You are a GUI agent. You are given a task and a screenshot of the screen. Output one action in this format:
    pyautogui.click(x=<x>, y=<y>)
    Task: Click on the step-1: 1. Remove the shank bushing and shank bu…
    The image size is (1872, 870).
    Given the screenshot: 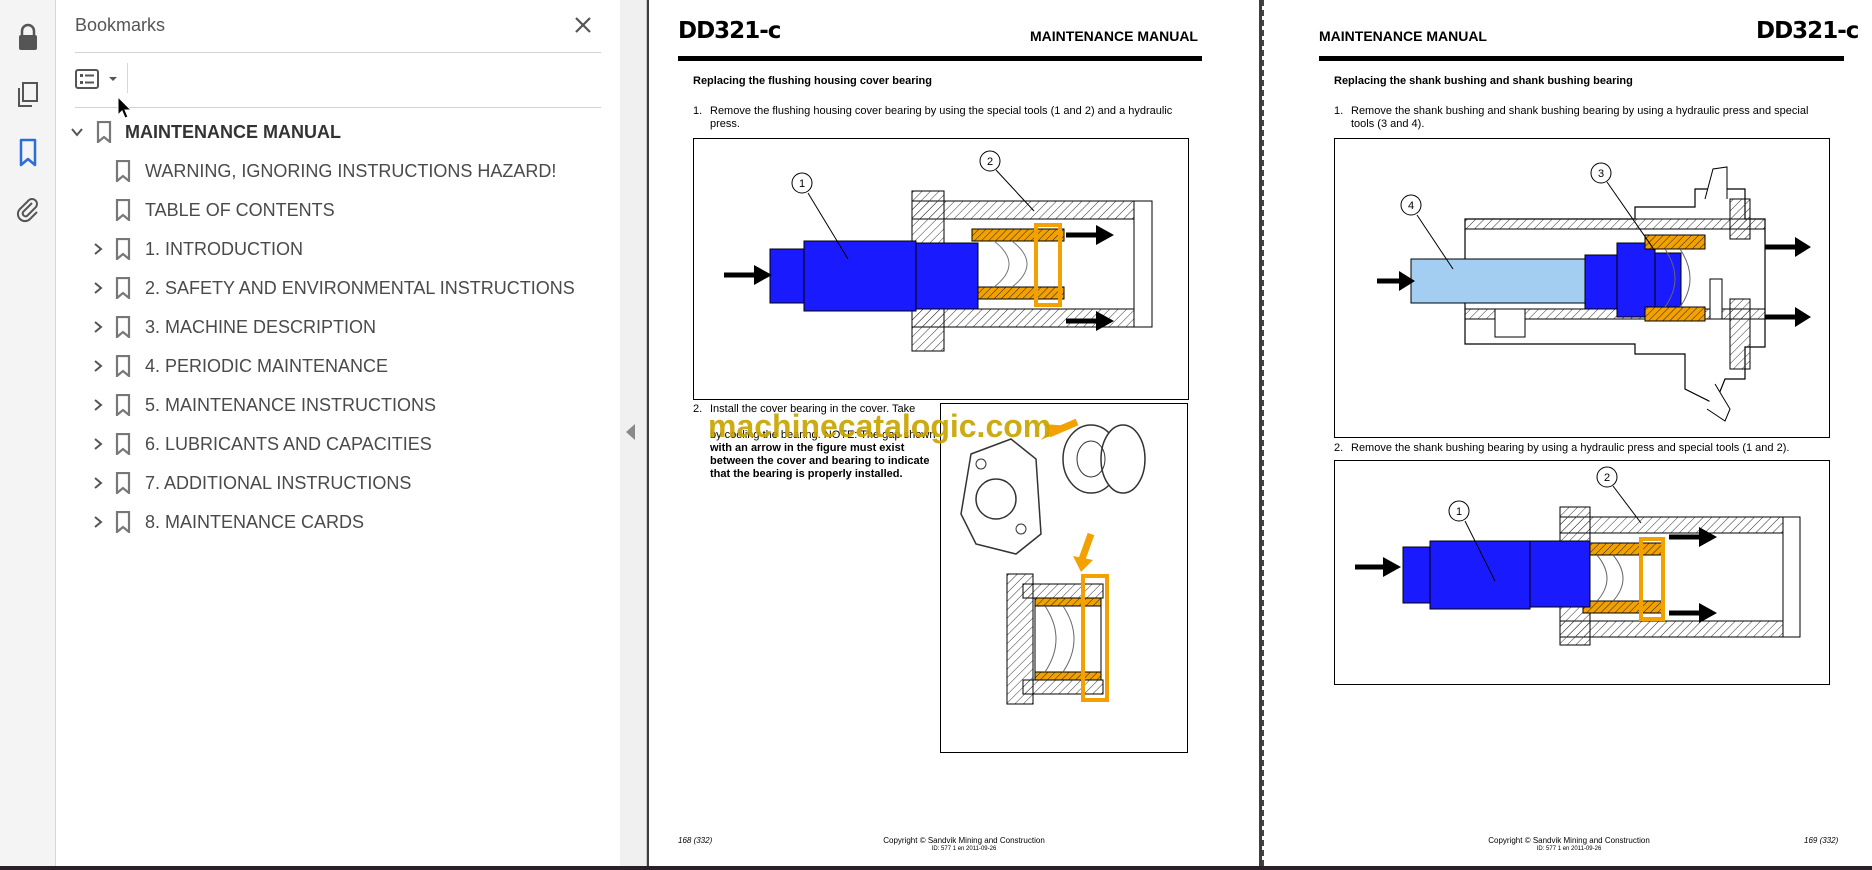 What is the action you would take?
    pyautogui.click(x=1589, y=119)
    